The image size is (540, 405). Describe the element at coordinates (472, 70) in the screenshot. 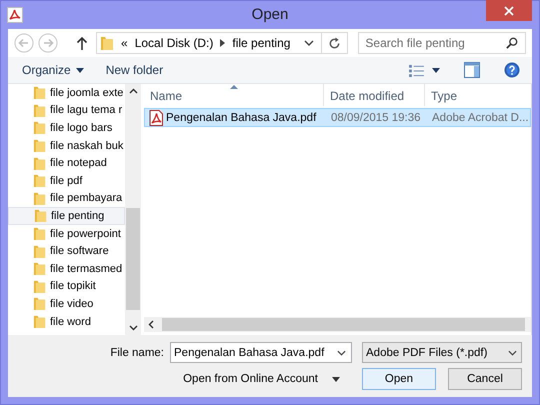

I see `preview-pane-icon` at that location.